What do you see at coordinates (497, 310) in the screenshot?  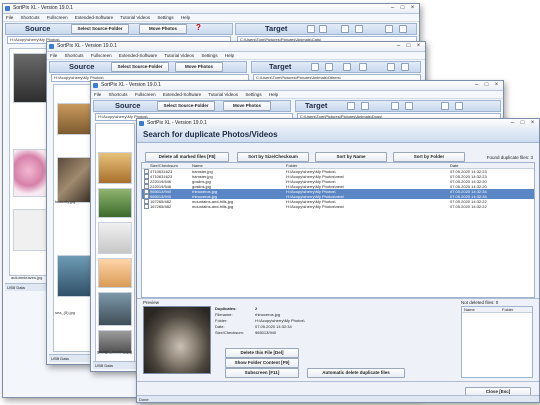 I see `list-header: Name Folder` at bounding box center [497, 310].